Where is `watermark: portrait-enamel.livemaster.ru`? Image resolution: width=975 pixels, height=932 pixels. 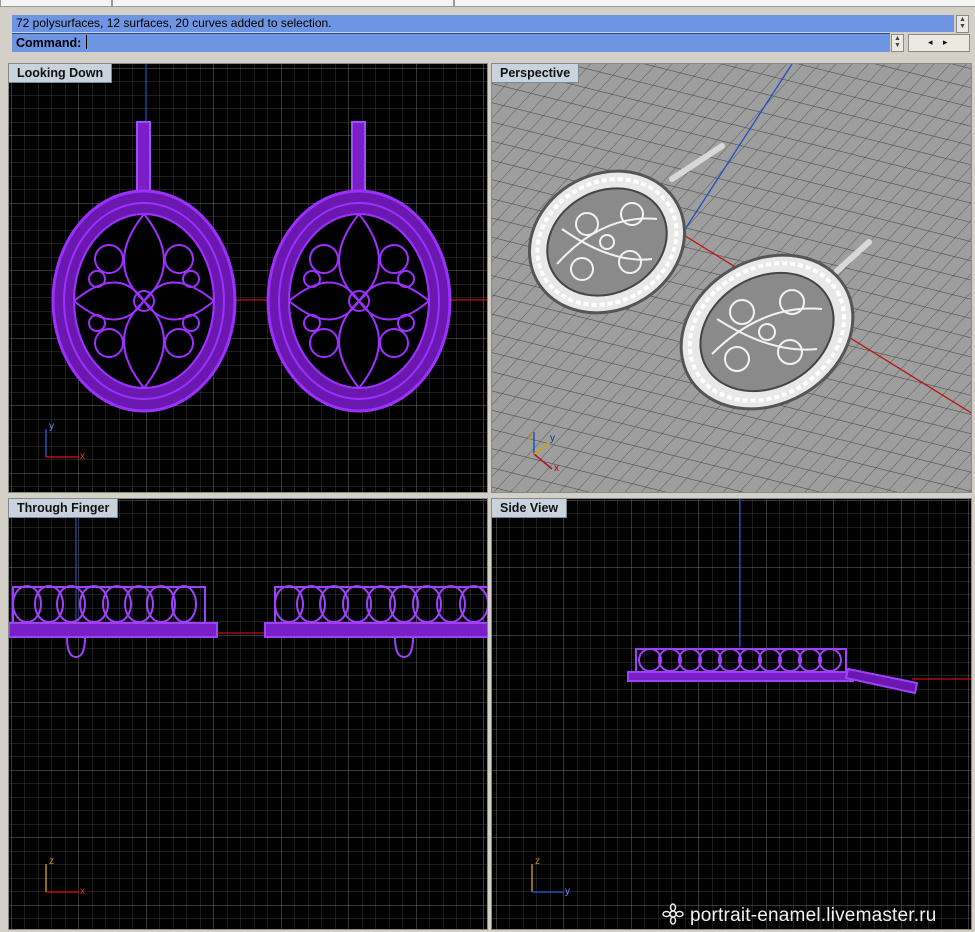
watermark: portrait-enamel.livemaster.ru is located at coordinates (799, 915).